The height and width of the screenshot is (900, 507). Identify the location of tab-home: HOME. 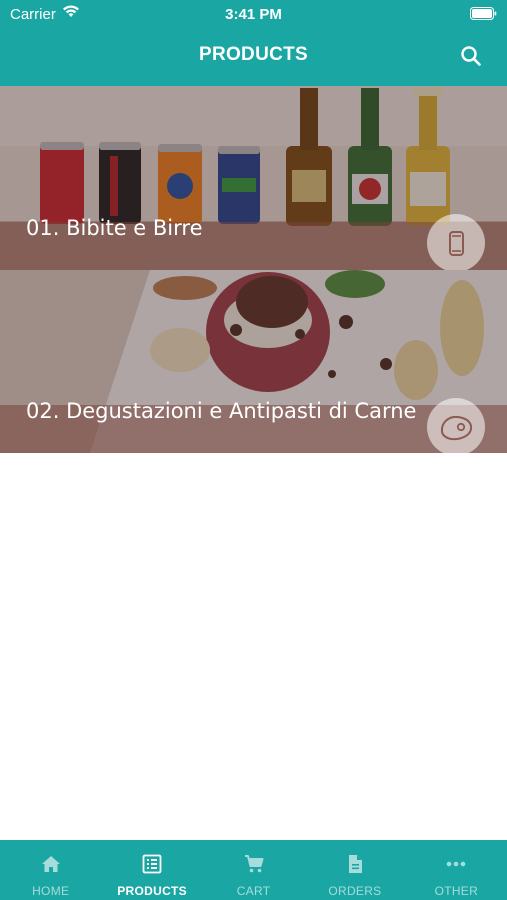
(50, 870).